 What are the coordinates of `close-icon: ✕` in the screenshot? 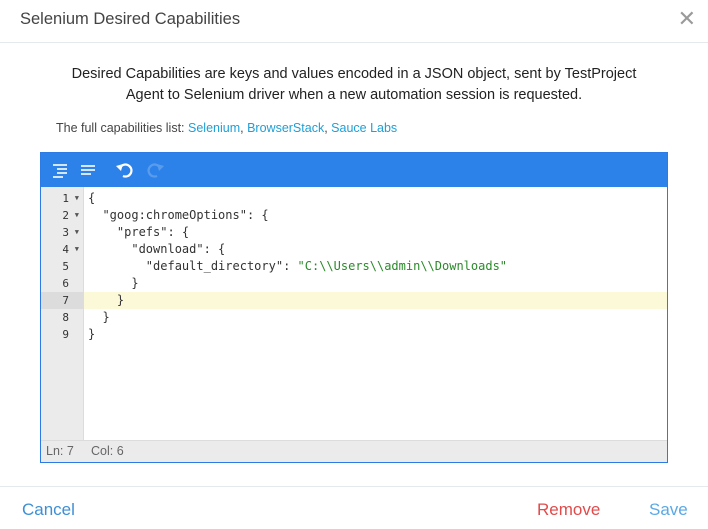 It's located at (687, 19).